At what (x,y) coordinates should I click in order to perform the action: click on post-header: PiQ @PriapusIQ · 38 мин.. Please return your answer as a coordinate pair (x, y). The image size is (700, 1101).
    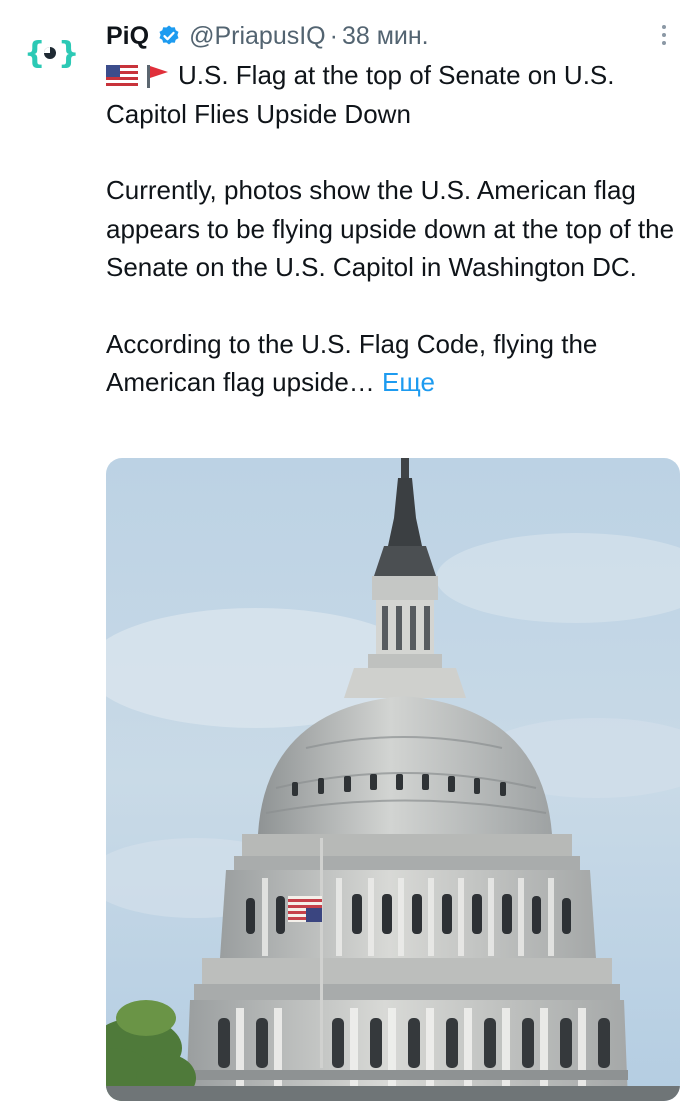
    Looking at the image, I should click on (391, 36).